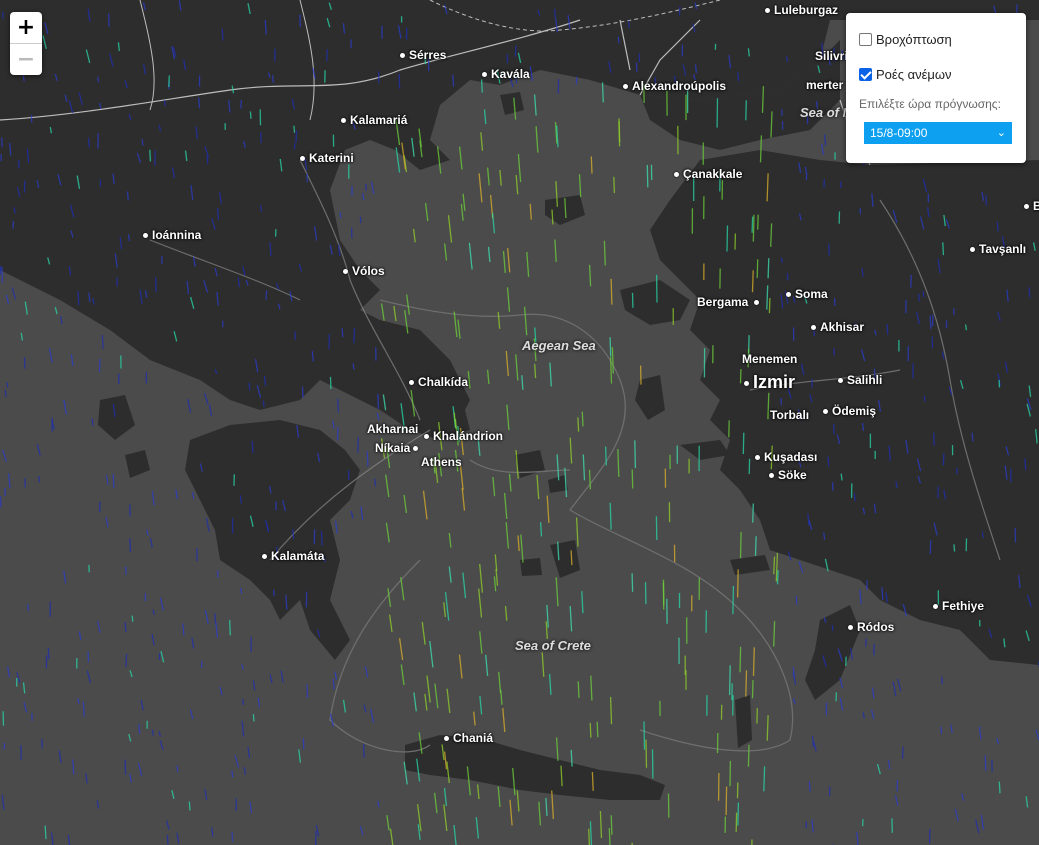 The width and height of the screenshot is (1039, 845). I want to click on city-kalamata: Kalamáta, so click(293, 556).